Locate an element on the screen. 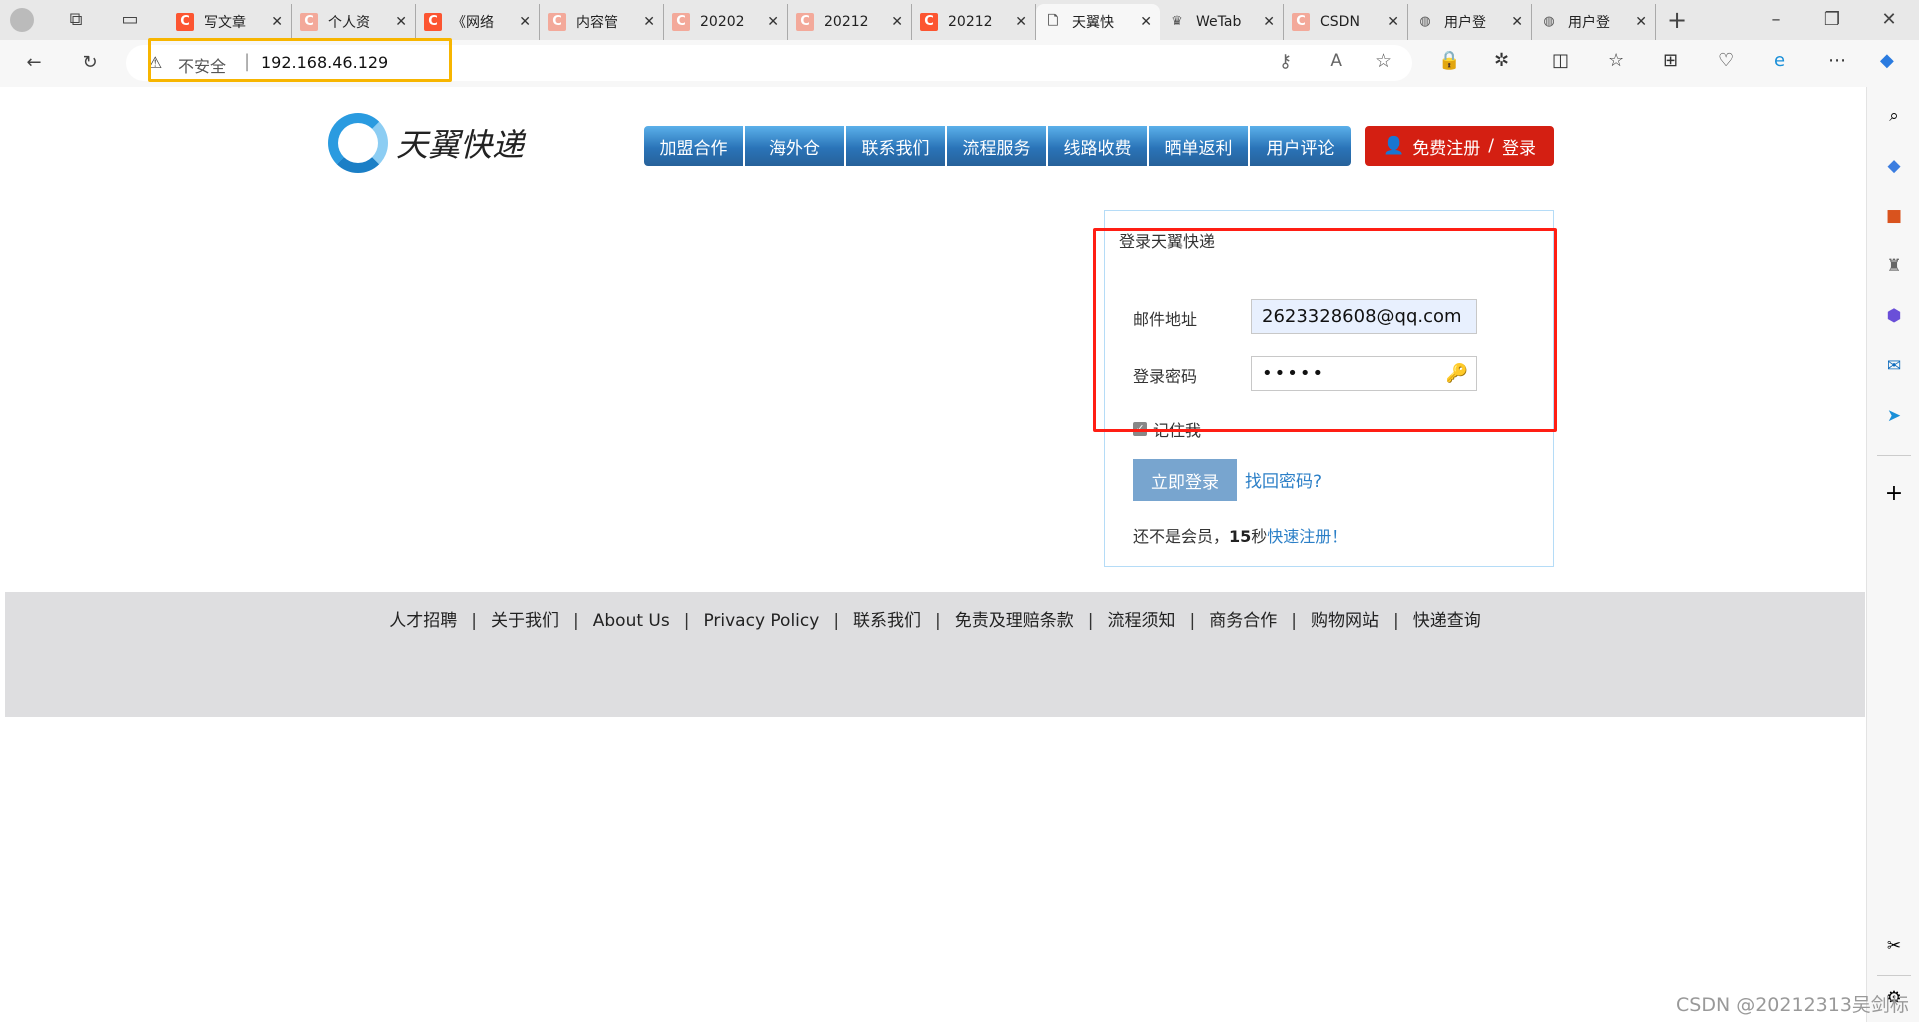  nav-item: 海外仓 is located at coordinates (795, 146).